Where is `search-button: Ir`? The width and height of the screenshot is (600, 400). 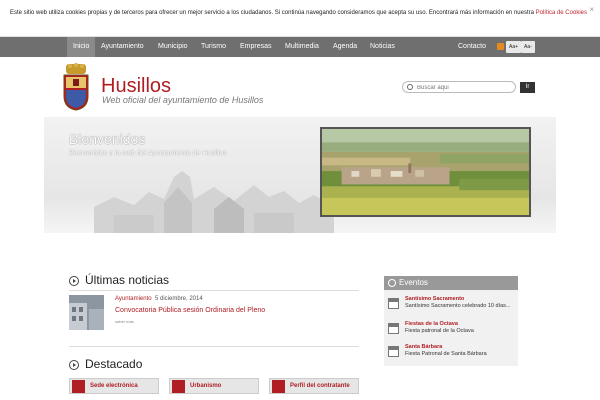 search-button: Ir is located at coordinates (527, 87).